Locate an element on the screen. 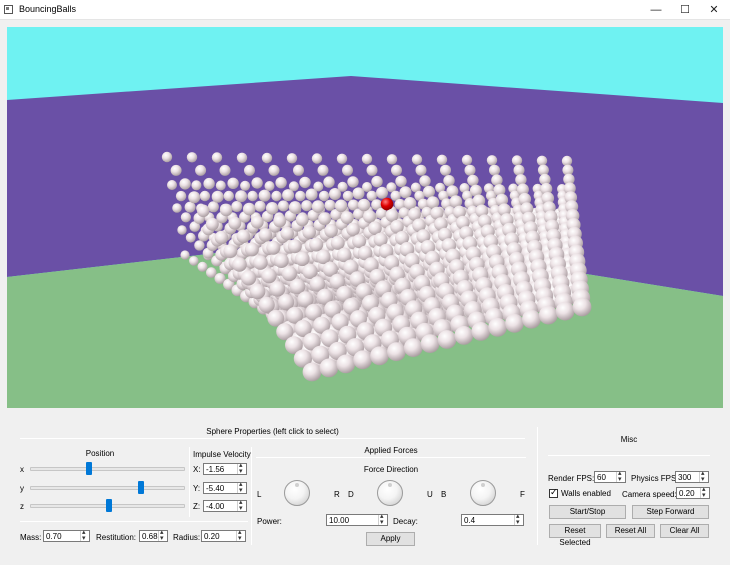 This screenshot has height=565, width=730. impulse-x-spinbox: -1.56 is located at coordinates (225, 468).